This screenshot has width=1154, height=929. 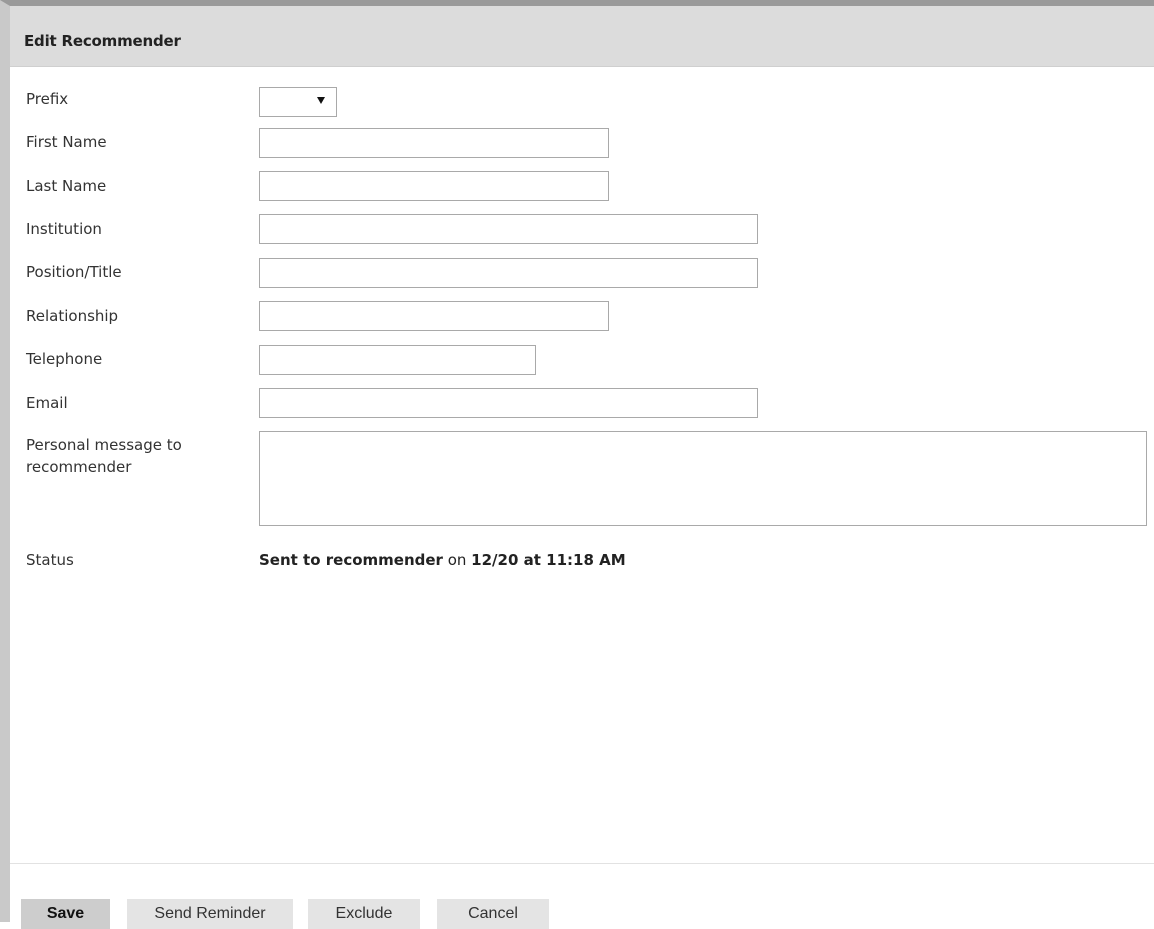 I want to click on dialog-title-bar: Edit Recommender, so click(x=582, y=36).